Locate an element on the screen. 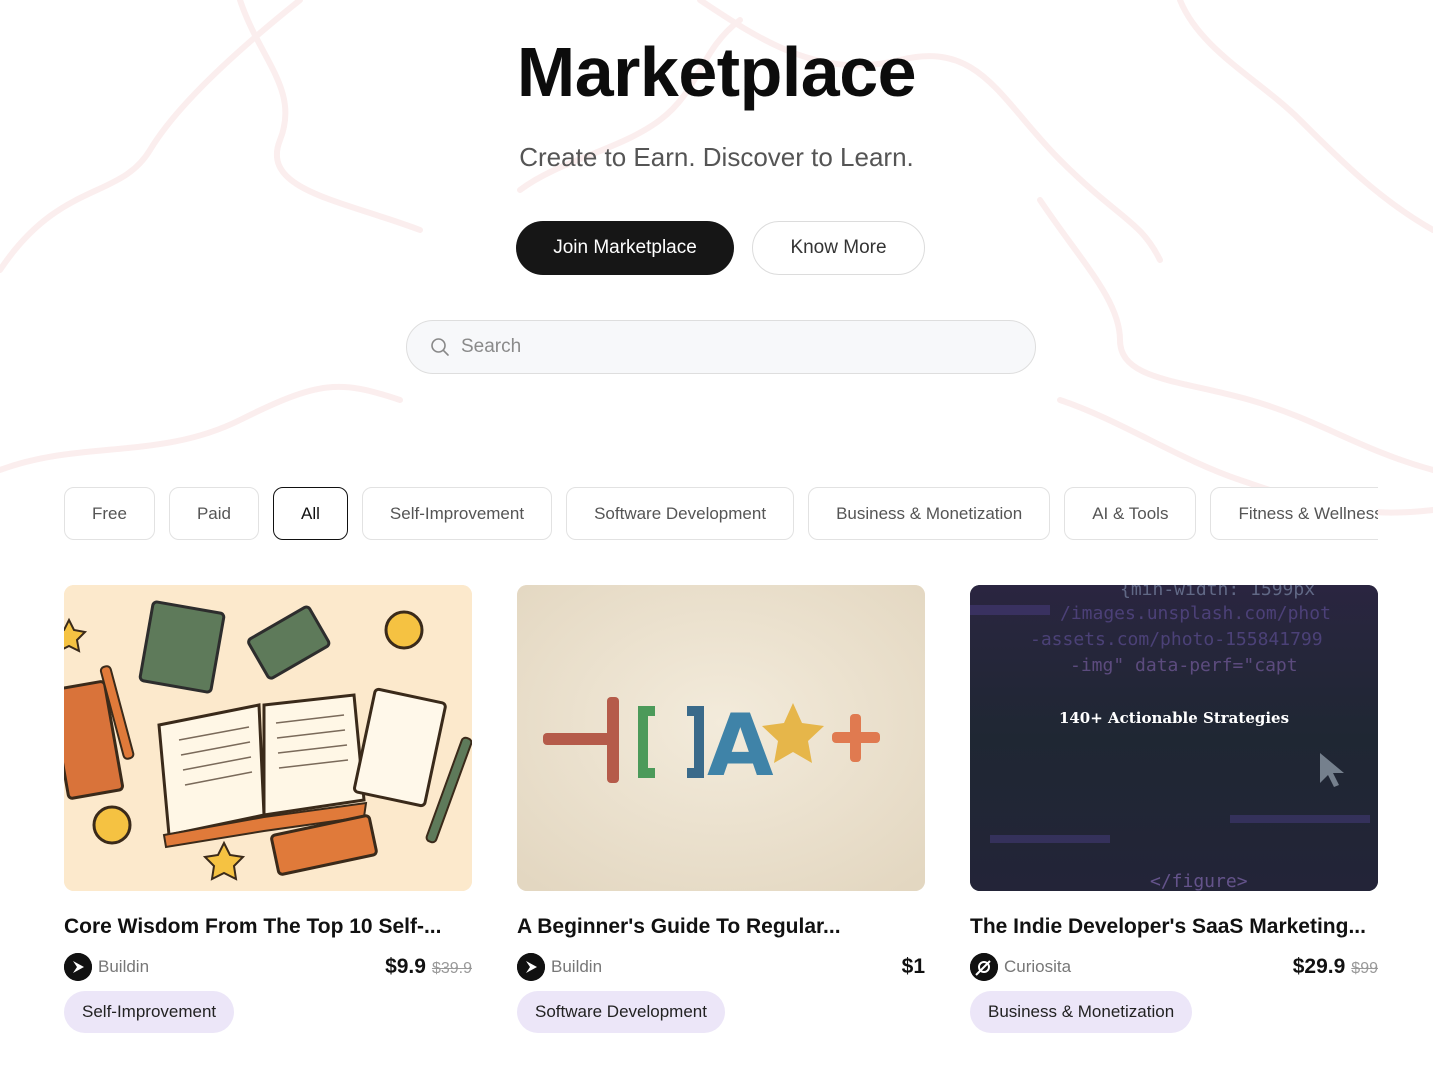 This screenshot has height=1065, width=1433. svg-text: A is located at coordinates (740, 746).